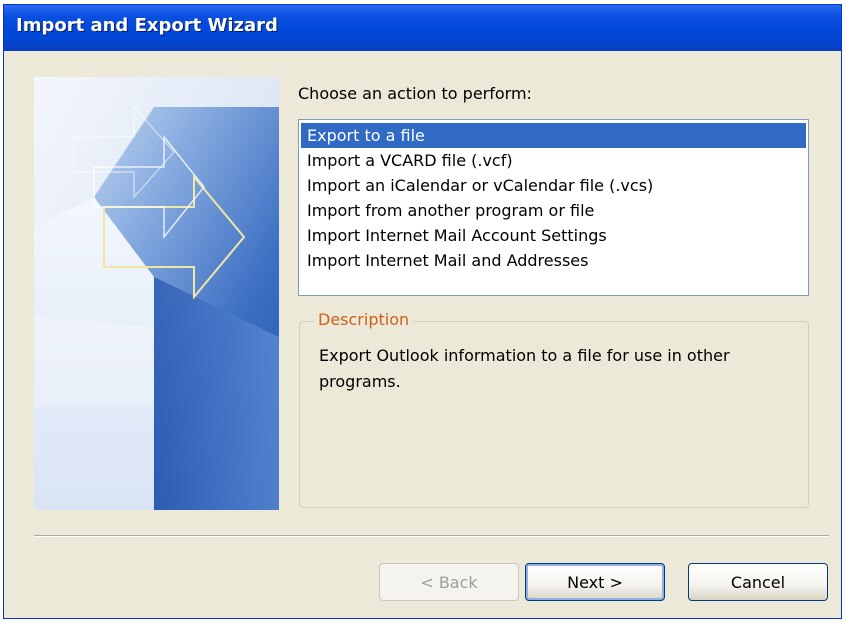 This screenshot has width=846, height=623. What do you see at coordinates (449, 582) in the screenshot?
I see `back-button: < Back` at bounding box center [449, 582].